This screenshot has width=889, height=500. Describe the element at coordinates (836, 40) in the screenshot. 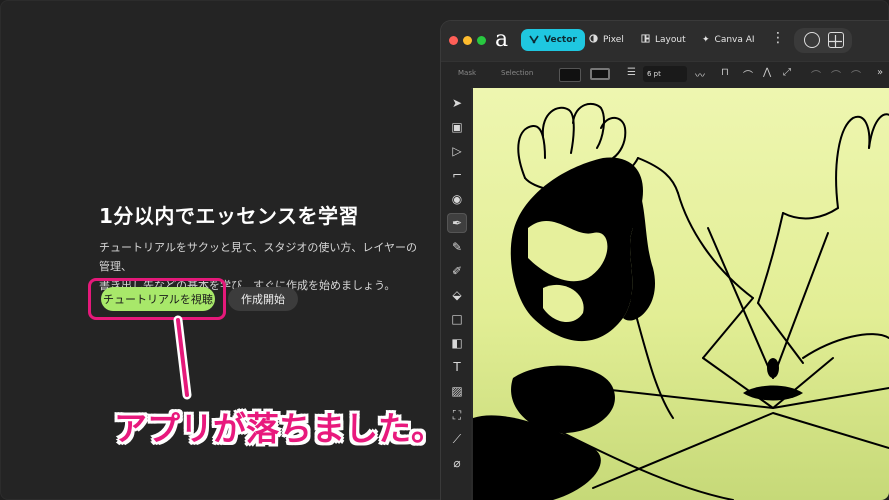

I see `grid-view-icon` at that location.